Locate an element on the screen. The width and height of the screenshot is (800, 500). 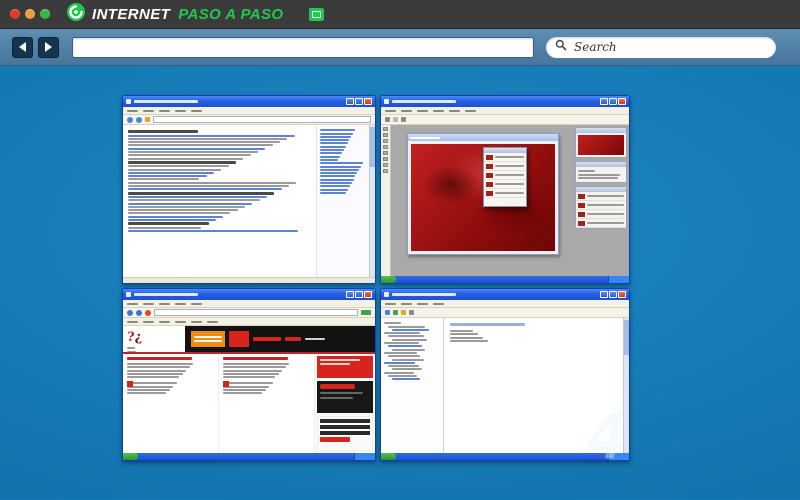
search-input is located at coordinates (669, 47).